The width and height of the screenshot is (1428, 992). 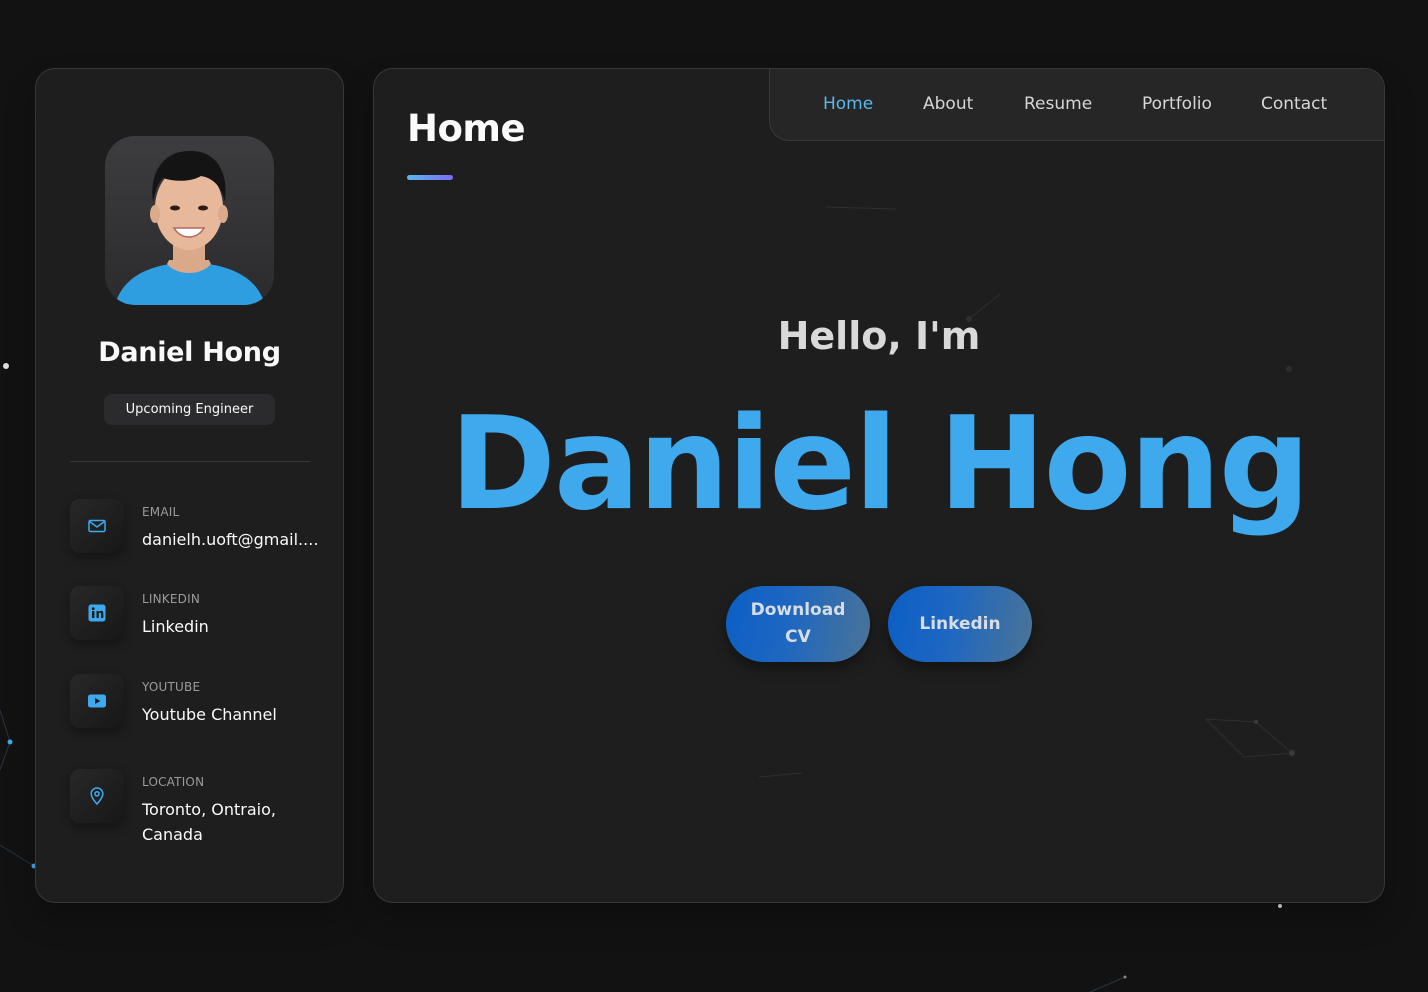 I want to click on profile-photo, so click(x=190, y=227).